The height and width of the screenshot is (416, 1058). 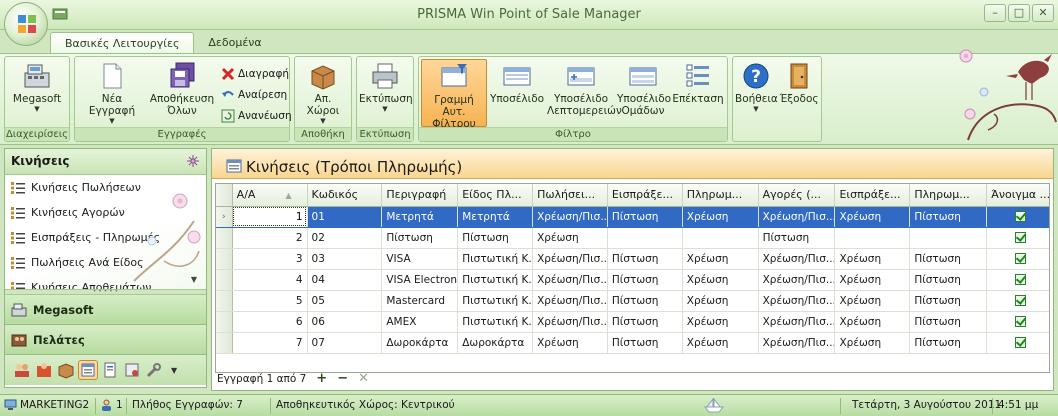 What do you see at coordinates (255, 74) in the screenshot?
I see `delete-button: Διαγραφή` at bounding box center [255, 74].